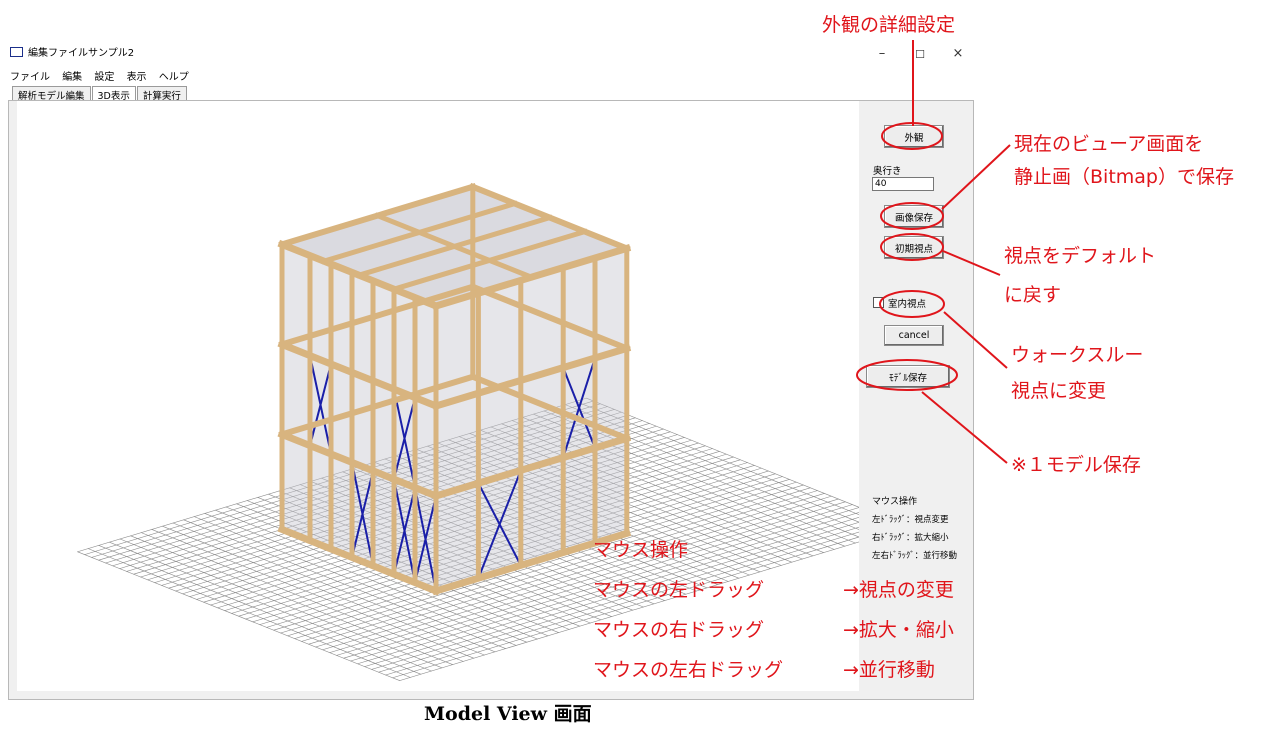 This screenshot has width=1276, height=747. What do you see at coordinates (882, 53) in the screenshot?
I see `minimize-button: –` at bounding box center [882, 53].